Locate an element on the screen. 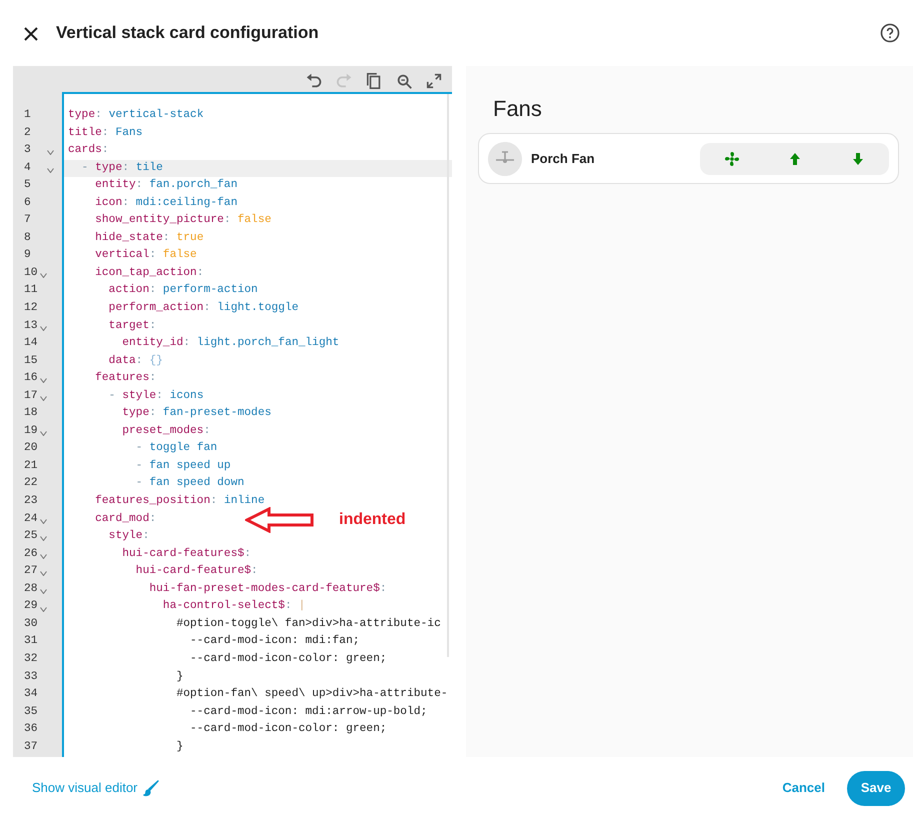  line-number: 35 is located at coordinates (30, 712).